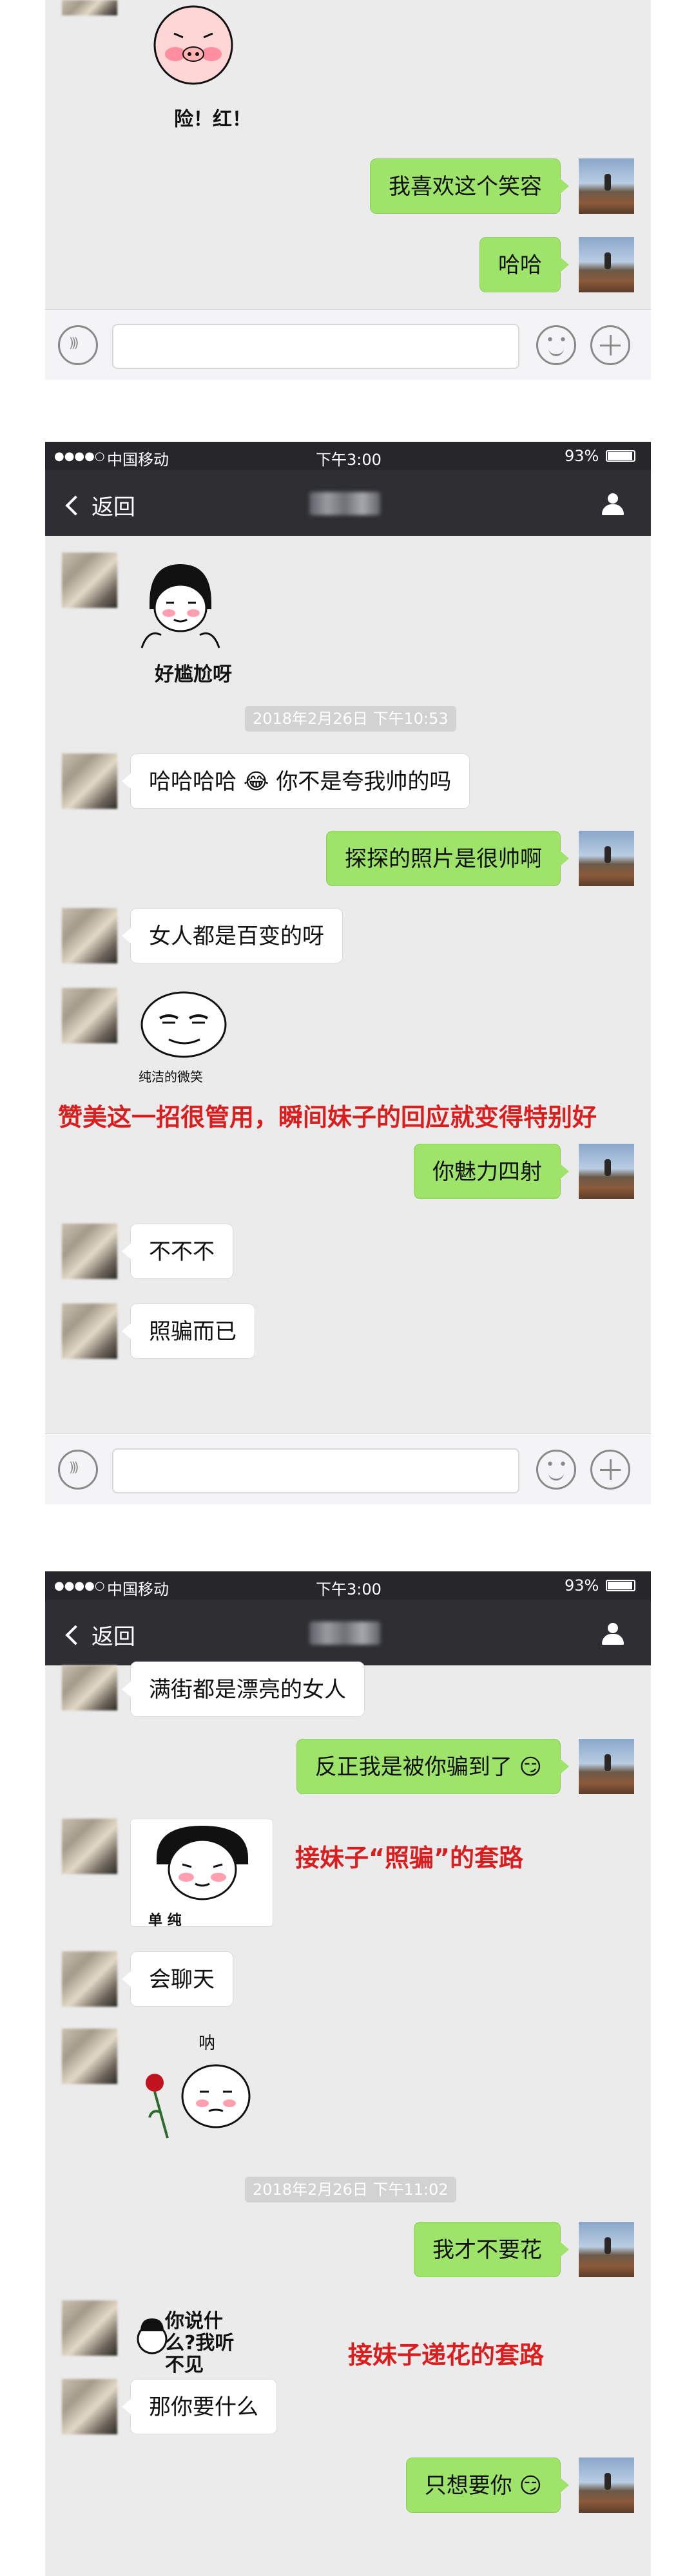 Image resolution: width=696 pixels, height=2576 pixels. I want to click on message-bubble: 我喜欢这个笑容, so click(470, 186).